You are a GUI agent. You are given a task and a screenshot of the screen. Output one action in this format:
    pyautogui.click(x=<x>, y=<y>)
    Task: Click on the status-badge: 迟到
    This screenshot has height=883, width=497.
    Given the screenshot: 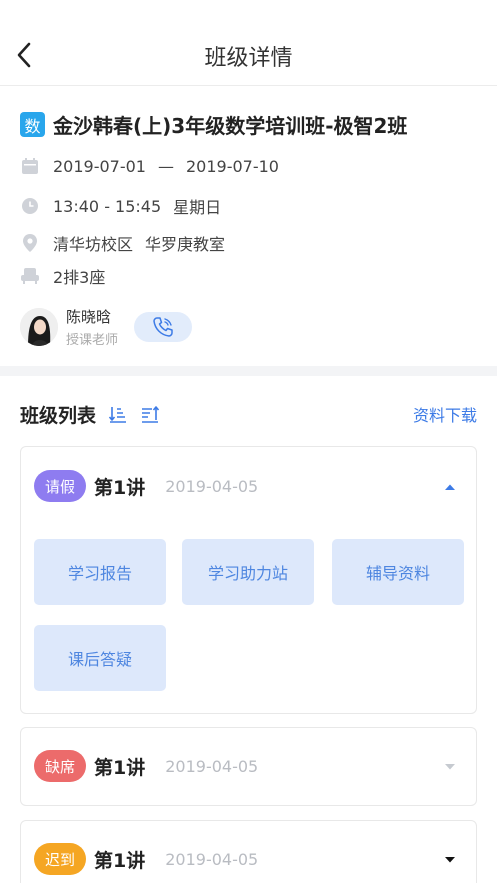 What is the action you would take?
    pyautogui.click(x=60, y=859)
    